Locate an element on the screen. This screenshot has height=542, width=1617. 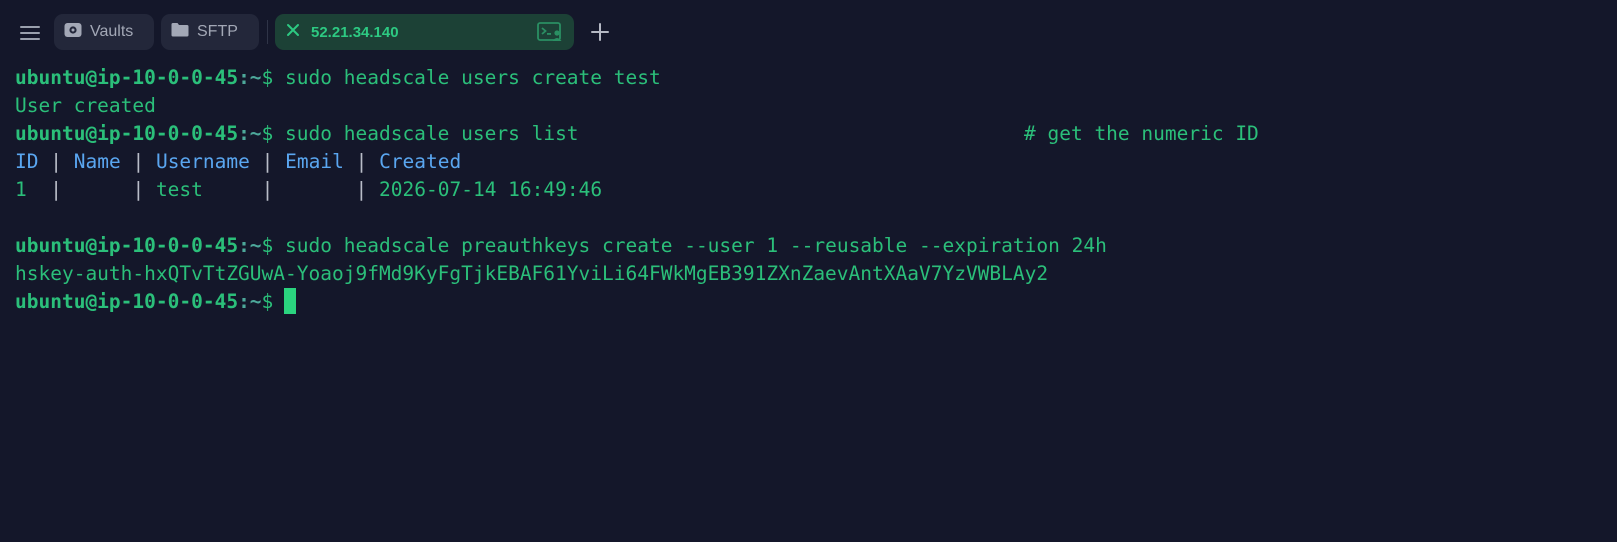
table-row: 1 | | test | | 2026-07-14 16:49:46 is located at coordinates (309, 189).